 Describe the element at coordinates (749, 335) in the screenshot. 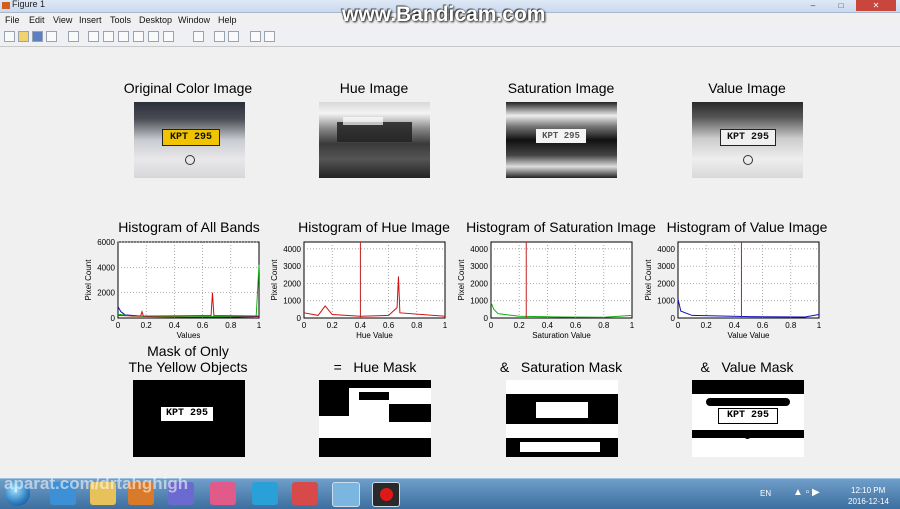

I see `hist-xlabel: Value Value` at that location.